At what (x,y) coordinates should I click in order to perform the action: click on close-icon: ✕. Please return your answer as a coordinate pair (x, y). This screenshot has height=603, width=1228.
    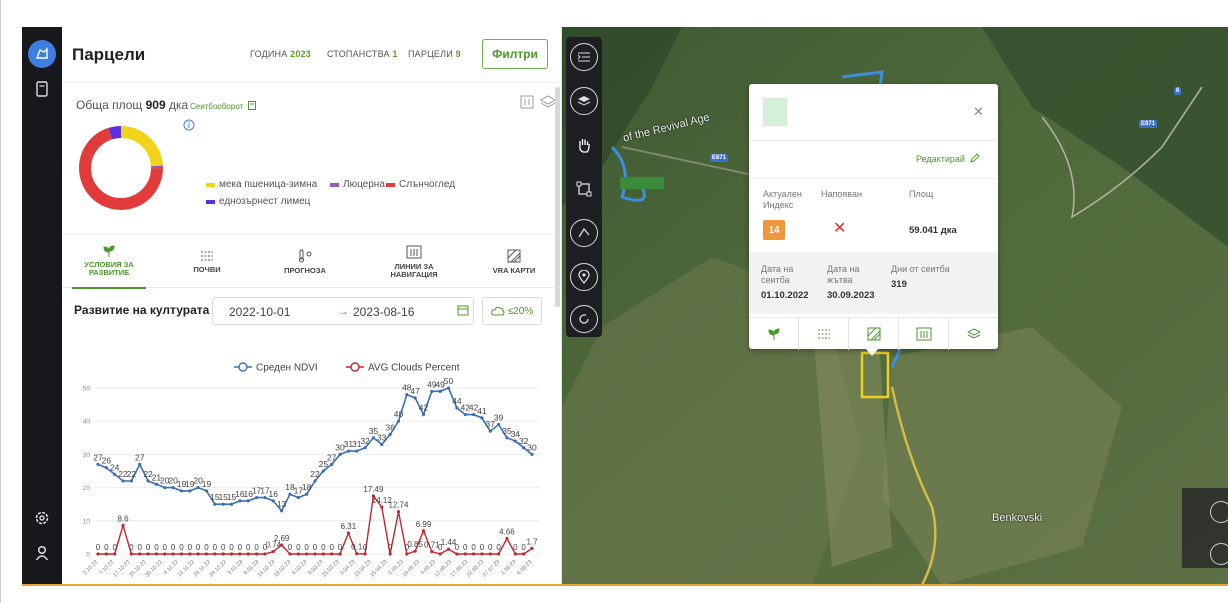
    Looking at the image, I should click on (978, 112).